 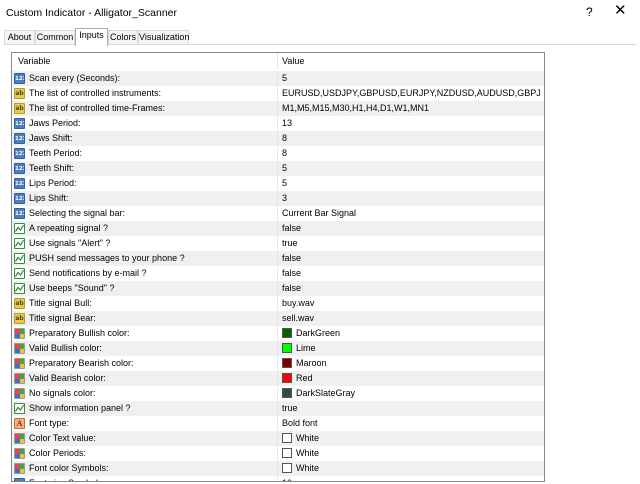 What do you see at coordinates (411, 213) in the screenshot?
I see `value-cell: Current Bar Signal` at bounding box center [411, 213].